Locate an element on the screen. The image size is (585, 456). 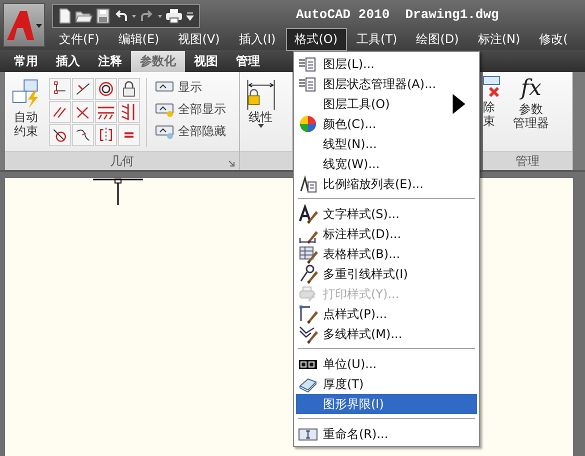
cursor-drawing is located at coordinates (118, 193).